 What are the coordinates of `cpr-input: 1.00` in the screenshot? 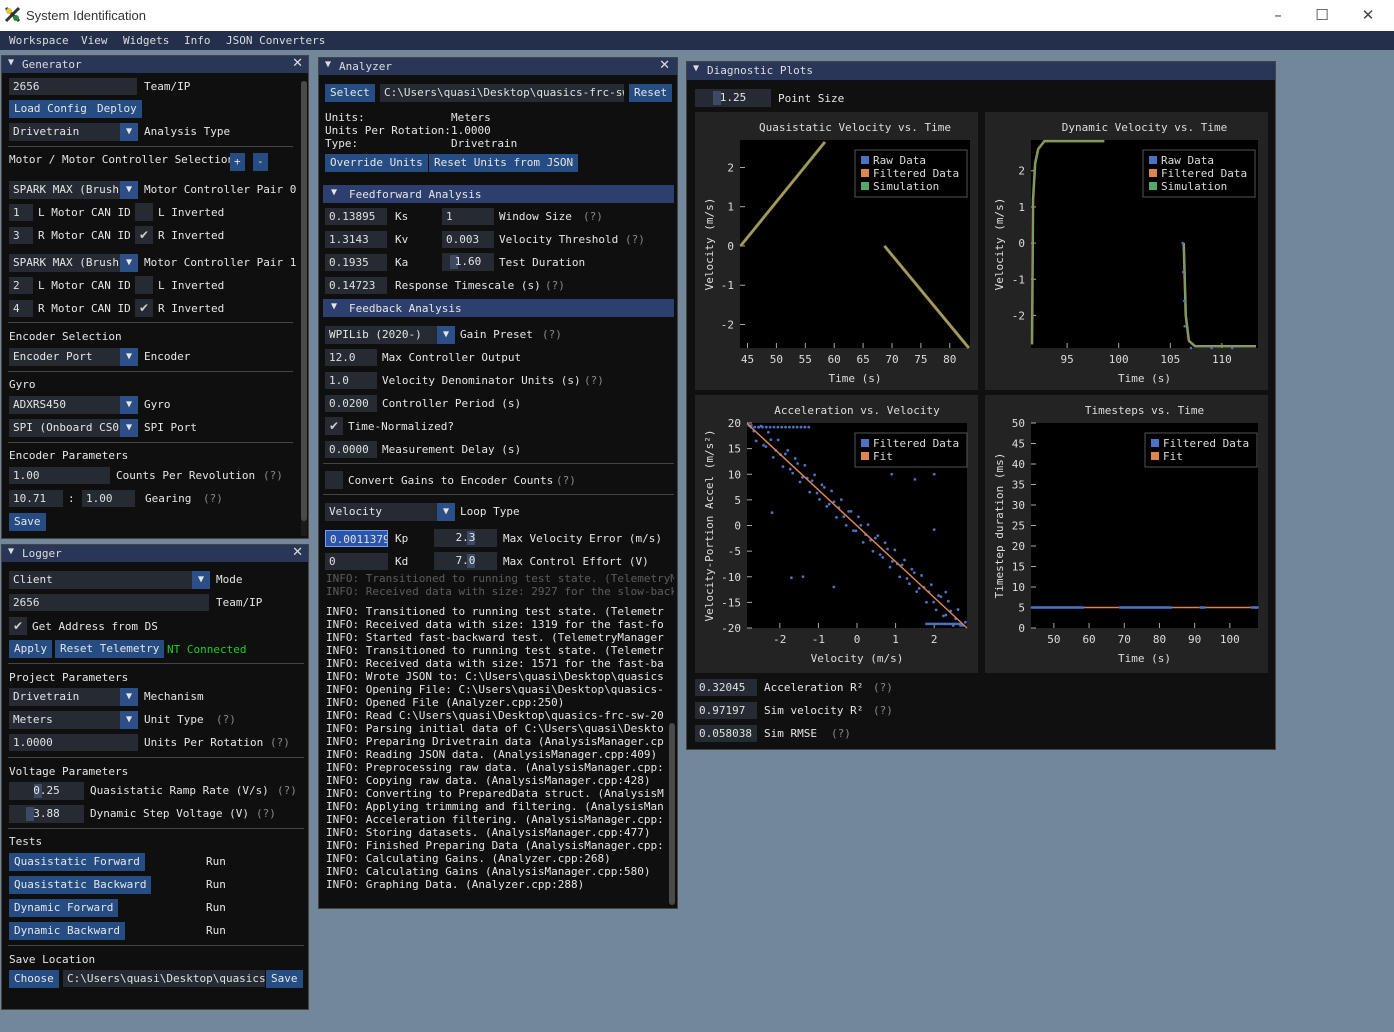 It's located at (59, 475).